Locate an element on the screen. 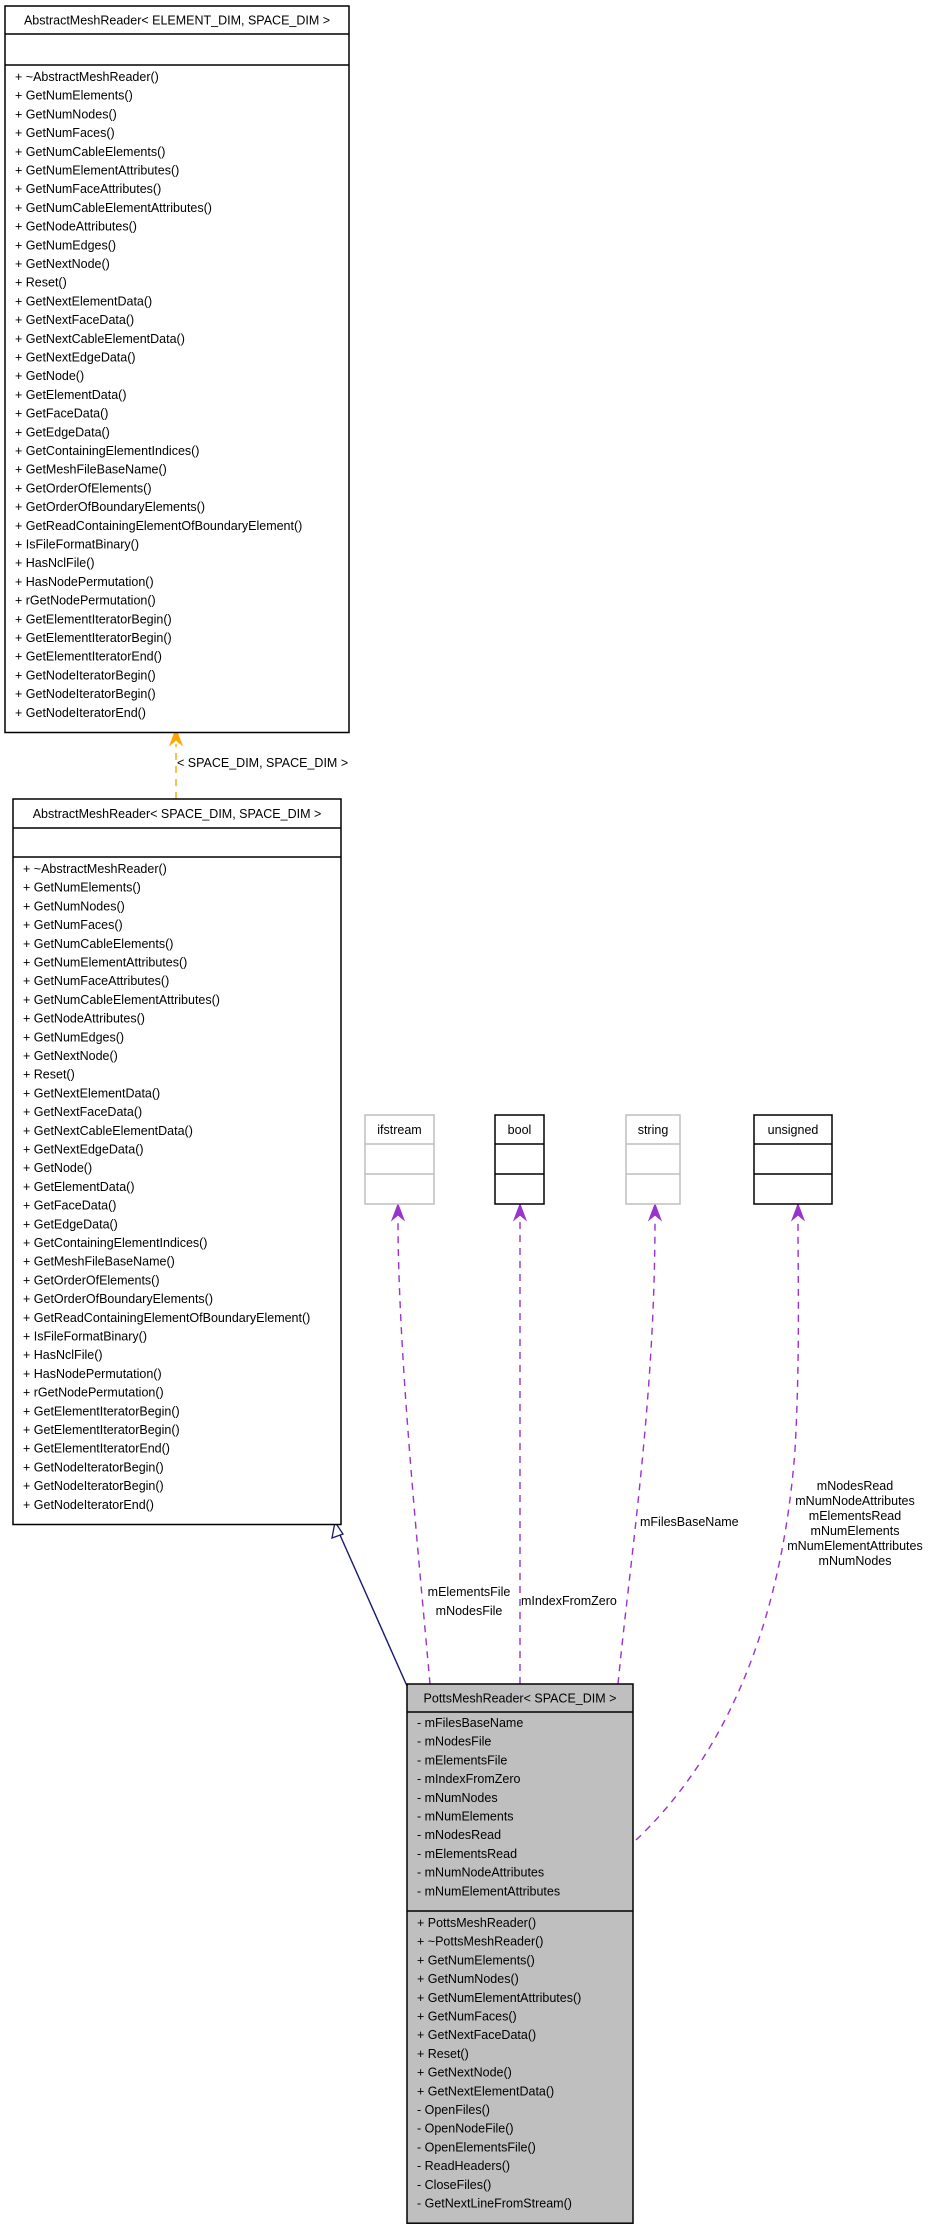 The width and height of the screenshot is (931, 2227). class-method-getelementiteratorend: + GetElementIteratorEnd() is located at coordinates (96, 1449).